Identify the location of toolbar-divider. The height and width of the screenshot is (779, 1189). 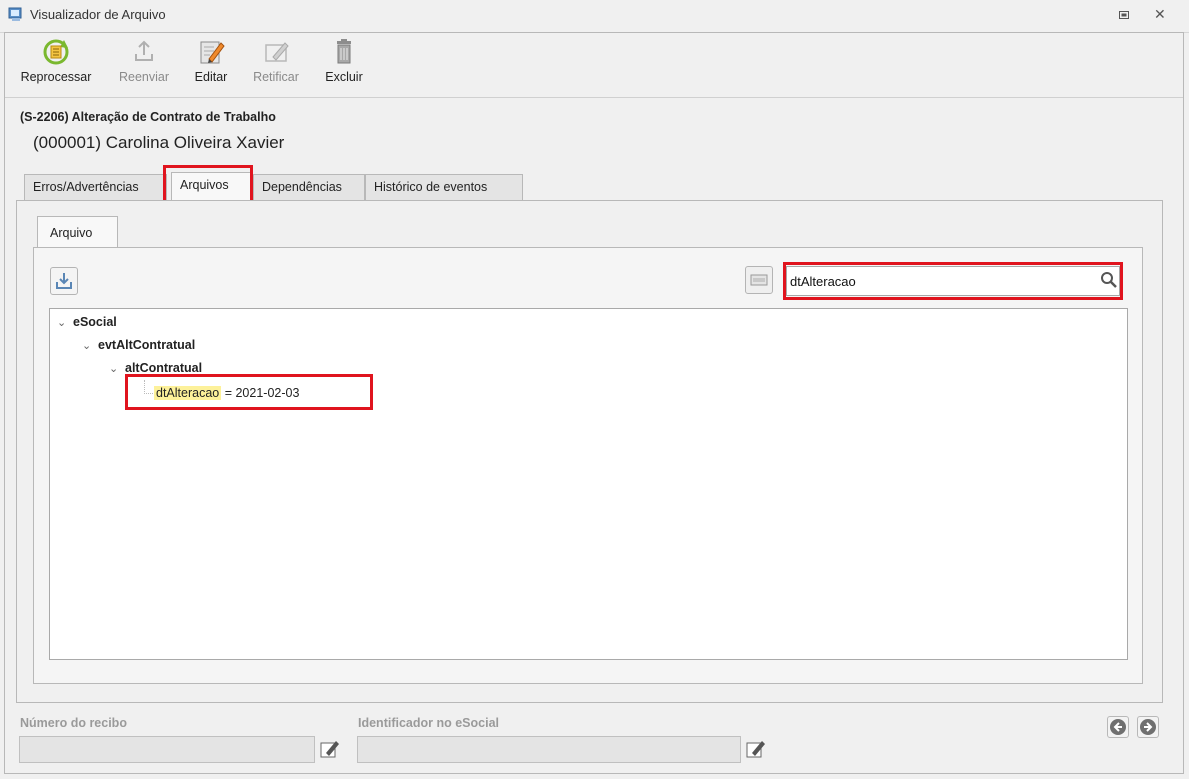
(594, 97).